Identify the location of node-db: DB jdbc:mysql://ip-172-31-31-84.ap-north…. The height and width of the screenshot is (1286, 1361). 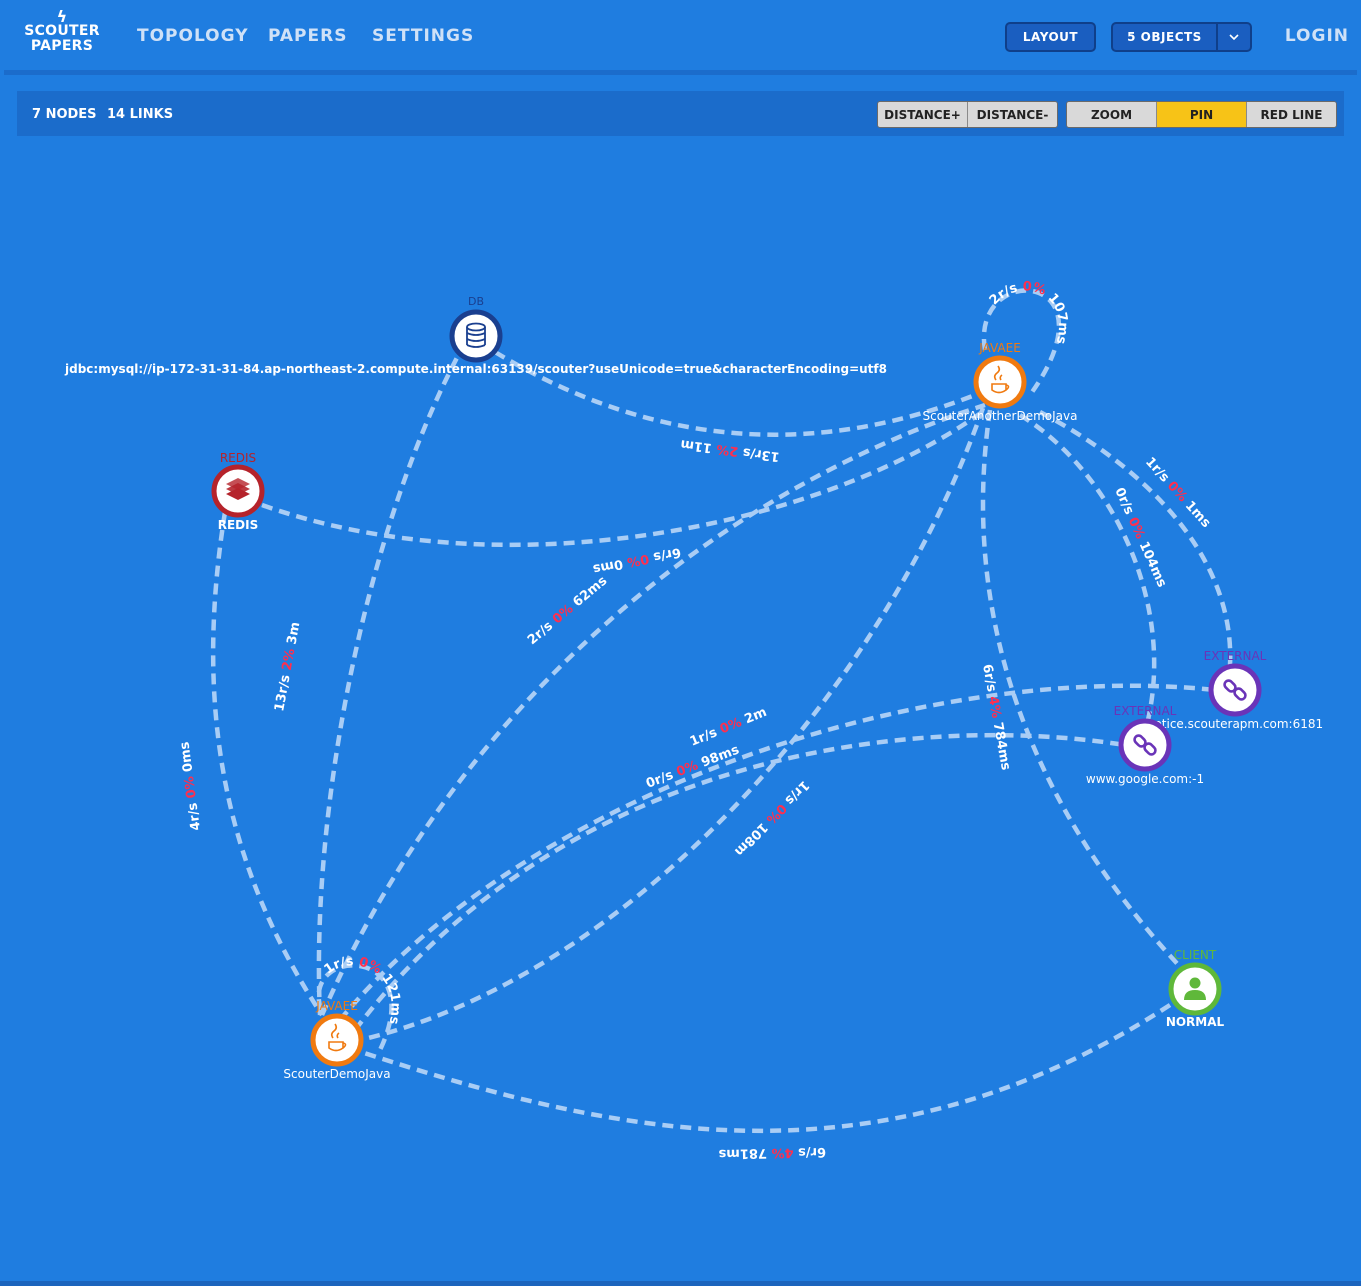
(475, 335).